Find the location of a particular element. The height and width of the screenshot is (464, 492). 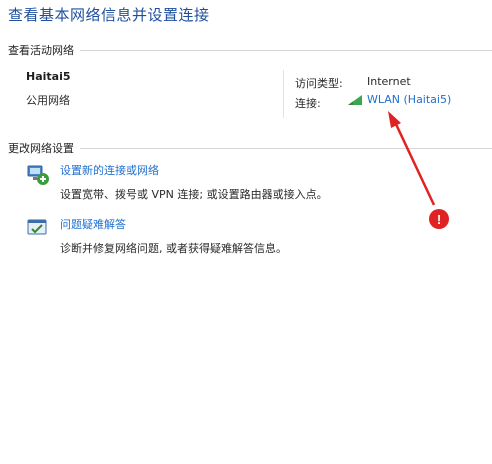

setup-new-connection-description: 设置宽带、拨号或 VPN 连接; 或设置路由器或接入点。 is located at coordinates (194, 194).